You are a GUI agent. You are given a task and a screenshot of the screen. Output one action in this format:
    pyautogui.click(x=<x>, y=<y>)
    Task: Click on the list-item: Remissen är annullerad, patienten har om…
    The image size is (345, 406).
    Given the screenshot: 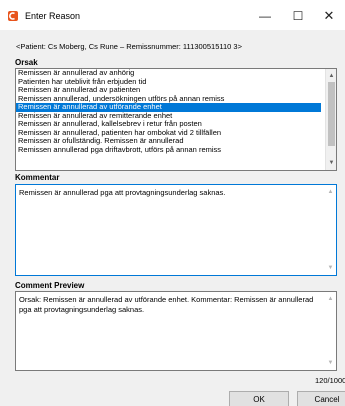 What is the action you would take?
    pyautogui.click(x=168, y=133)
    